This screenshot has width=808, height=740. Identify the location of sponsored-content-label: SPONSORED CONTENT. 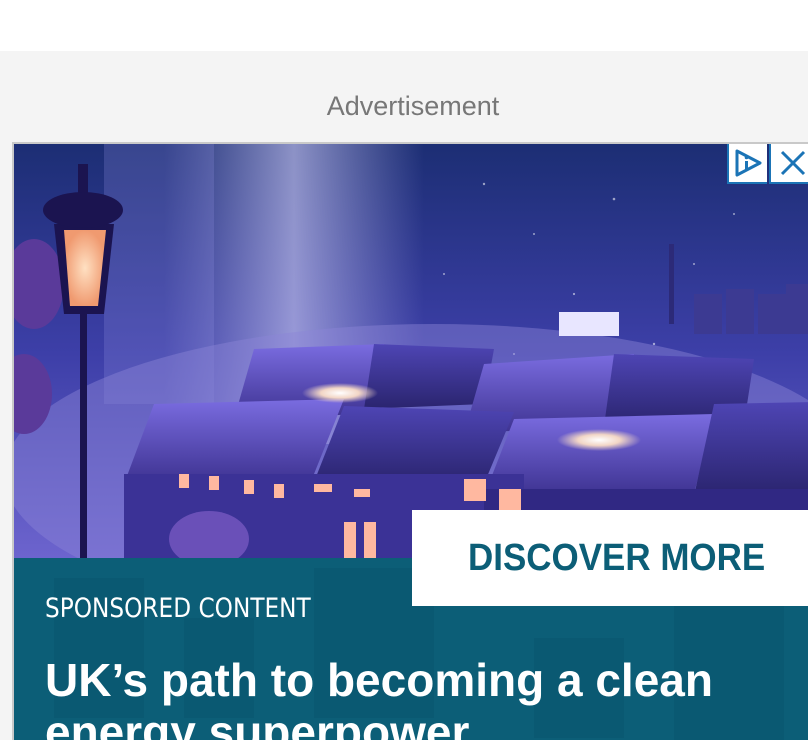
(178, 608).